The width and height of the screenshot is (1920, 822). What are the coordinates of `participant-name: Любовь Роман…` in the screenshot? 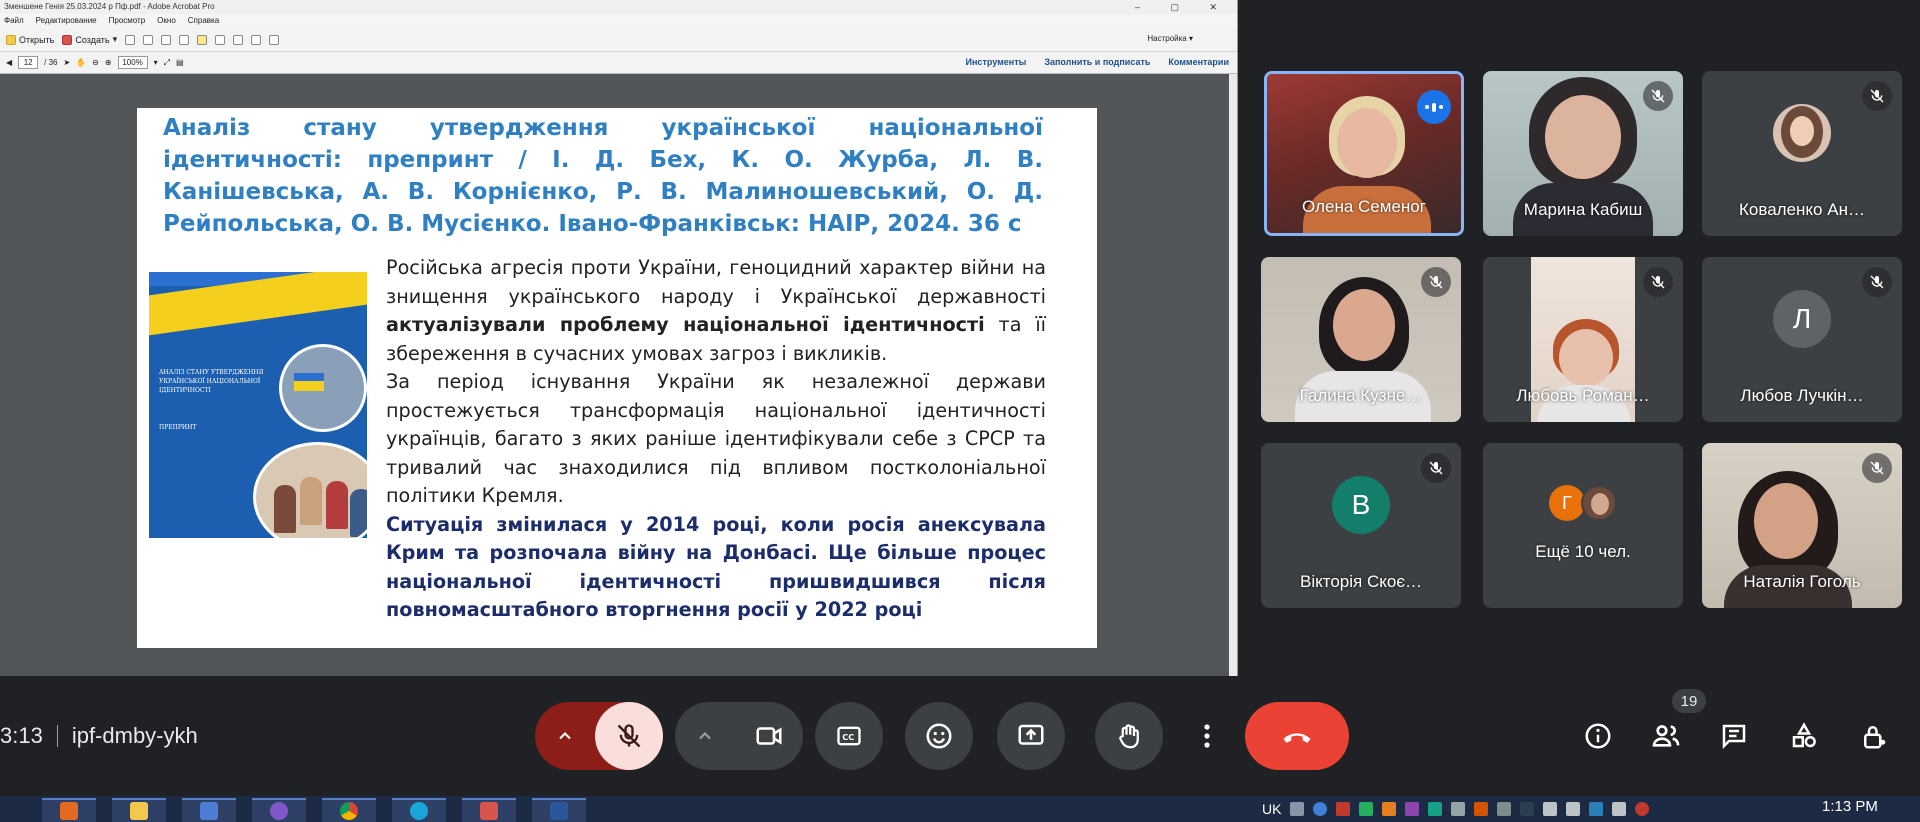 It's located at (1583, 395).